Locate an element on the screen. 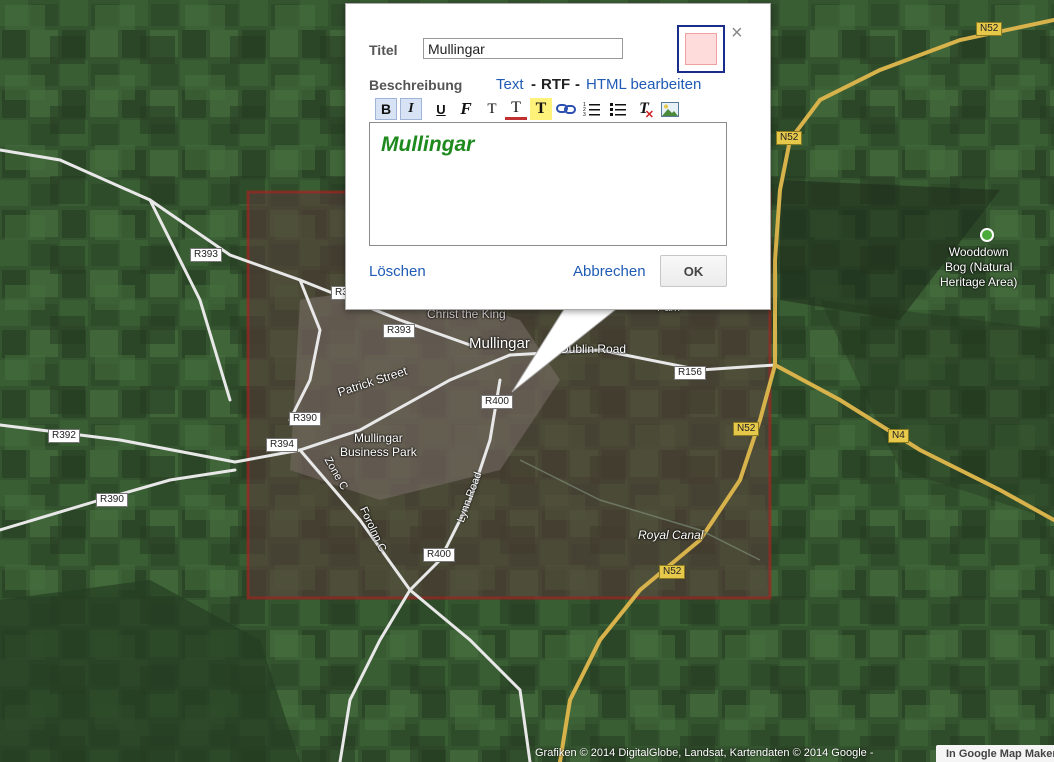 The image size is (1054, 762). place-royal-canal: Royal Canal is located at coordinates (671, 535).